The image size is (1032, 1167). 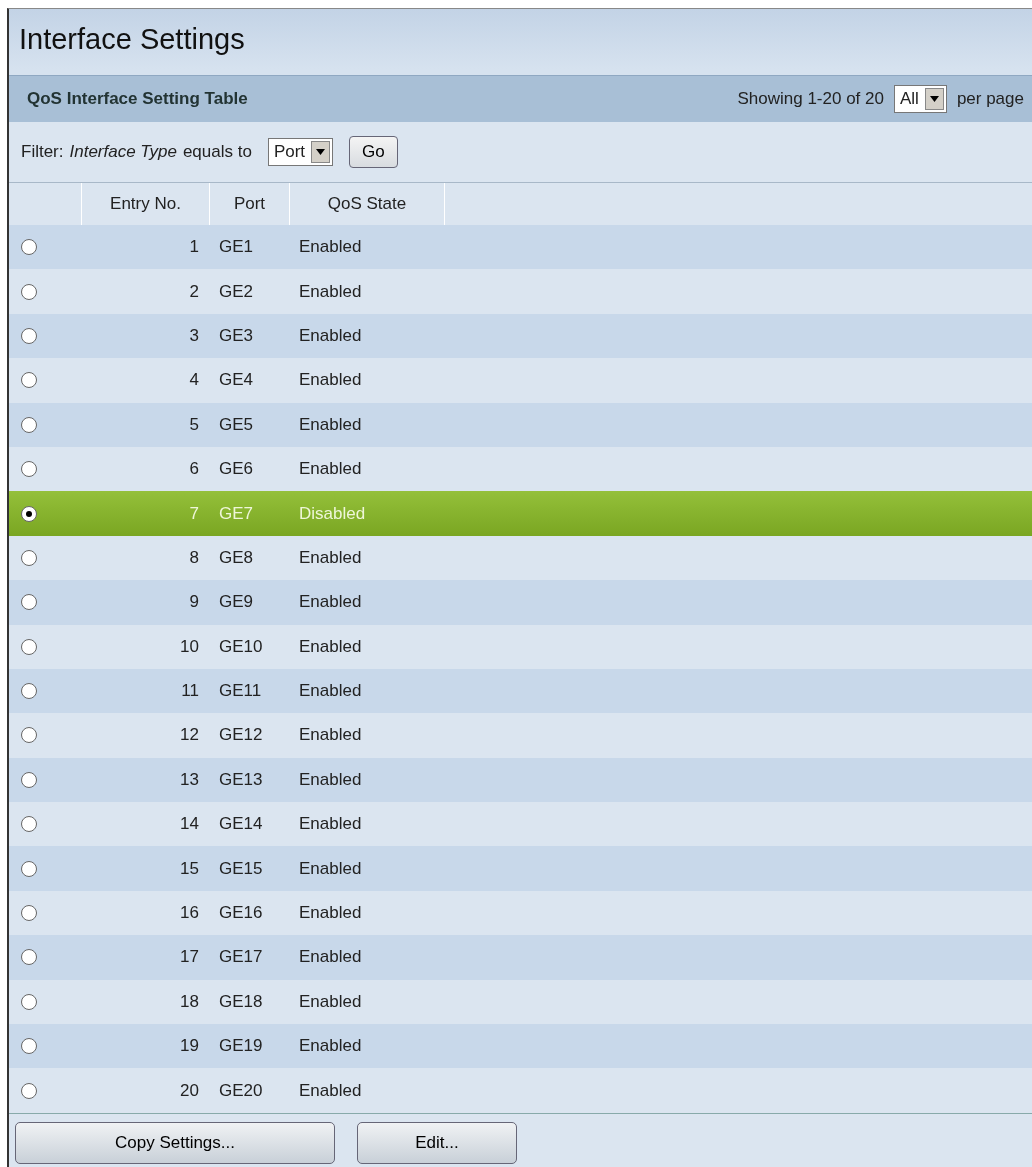 I want to click on table-cell-text: GE15, so click(x=241, y=868).